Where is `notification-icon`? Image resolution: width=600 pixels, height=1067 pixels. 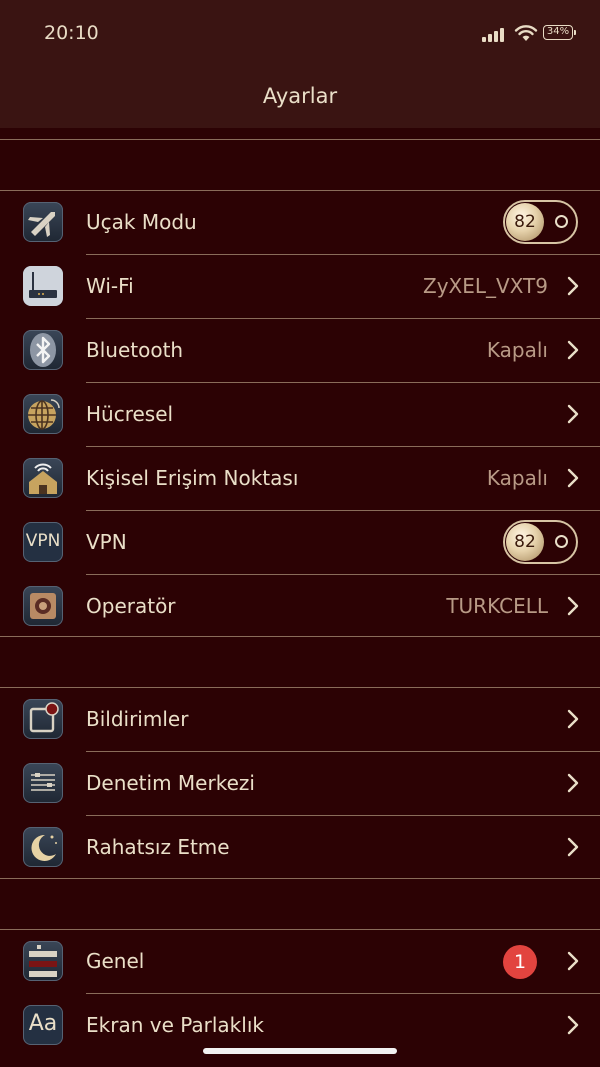 notification-icon is located at coordinates (43, 719).